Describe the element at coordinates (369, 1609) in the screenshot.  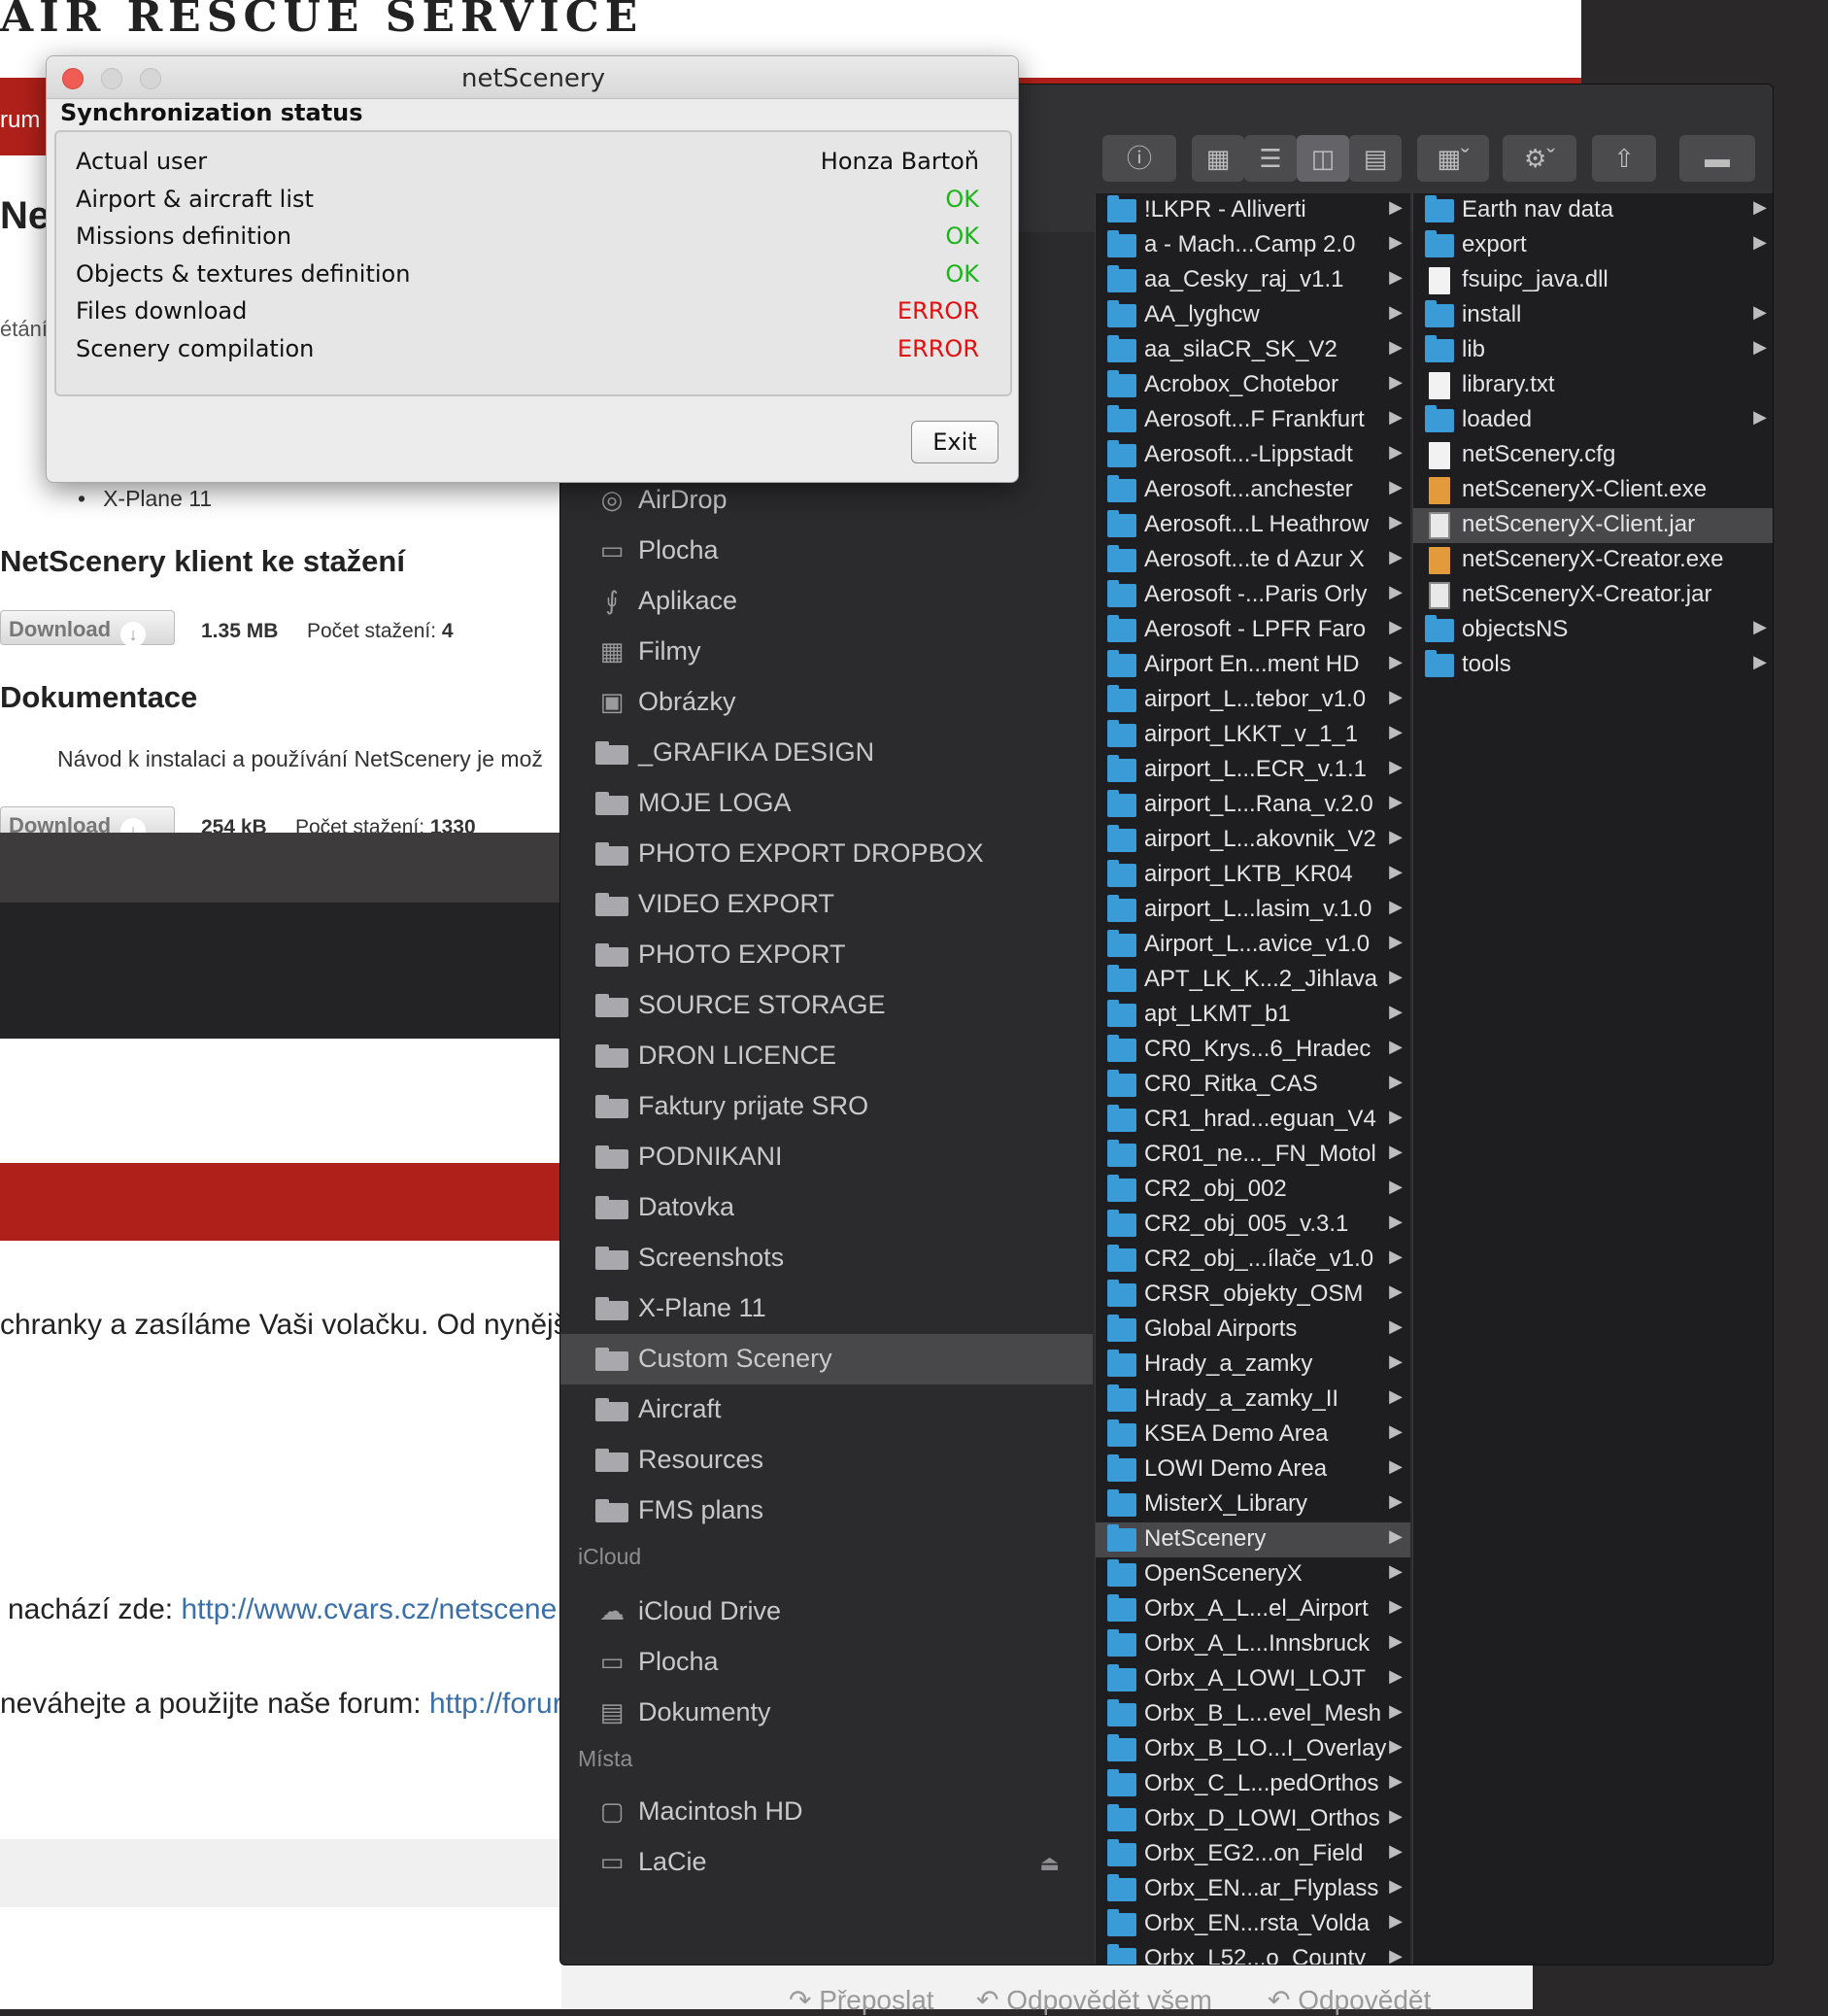
I see `netscenery-link: http://www.cvars.cz/netscene` at that location.